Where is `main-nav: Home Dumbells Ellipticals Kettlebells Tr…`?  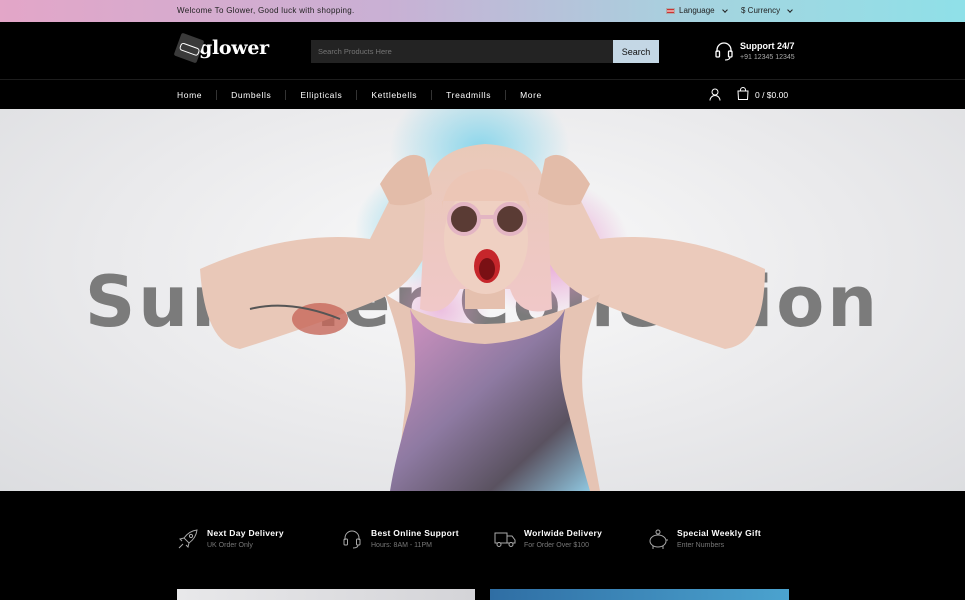
main-nav: Home Dumbells Ellipticals Kettlebells Tr… is located at coordinates (482, 94).